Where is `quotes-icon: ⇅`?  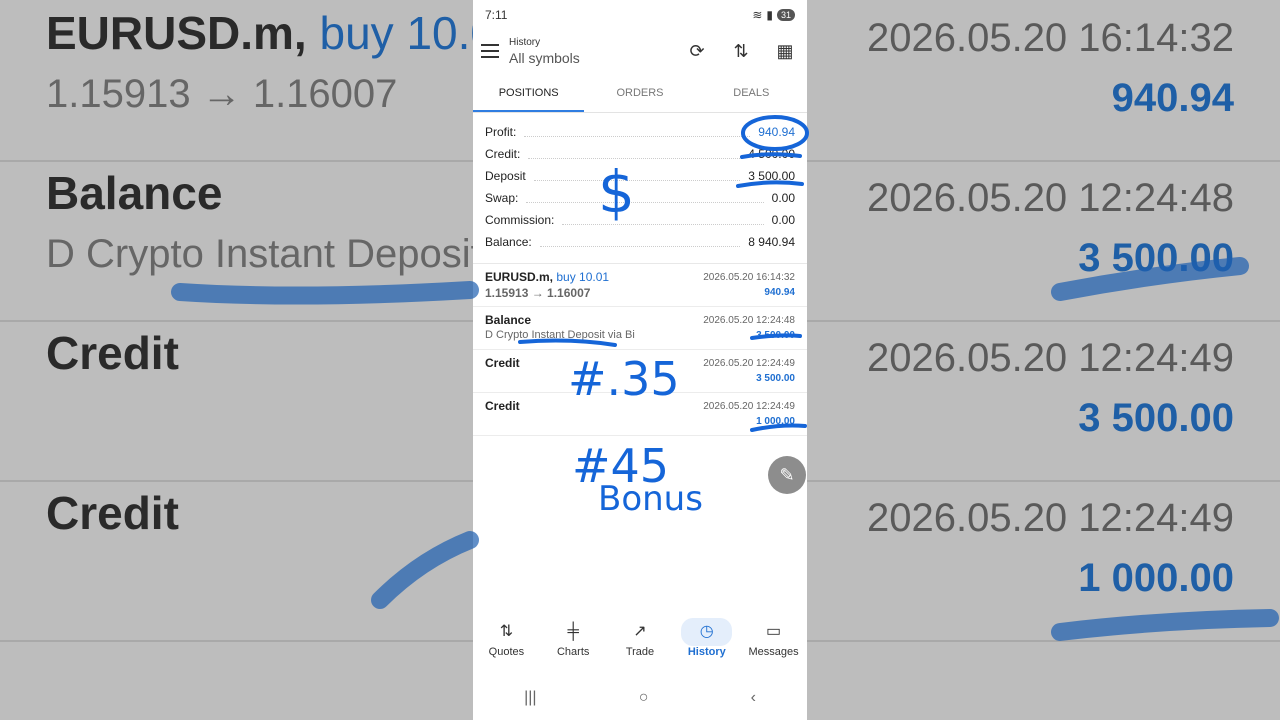
quotes-icon: ⇅ is located at coordinates (506, 631).